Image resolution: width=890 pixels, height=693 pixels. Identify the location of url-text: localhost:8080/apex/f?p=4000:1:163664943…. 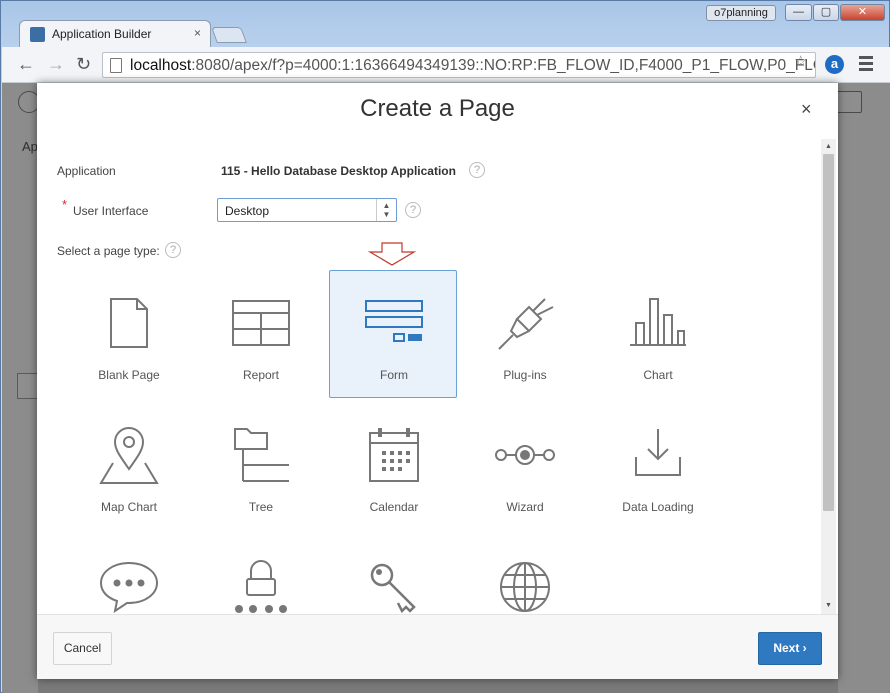
(473, 65).